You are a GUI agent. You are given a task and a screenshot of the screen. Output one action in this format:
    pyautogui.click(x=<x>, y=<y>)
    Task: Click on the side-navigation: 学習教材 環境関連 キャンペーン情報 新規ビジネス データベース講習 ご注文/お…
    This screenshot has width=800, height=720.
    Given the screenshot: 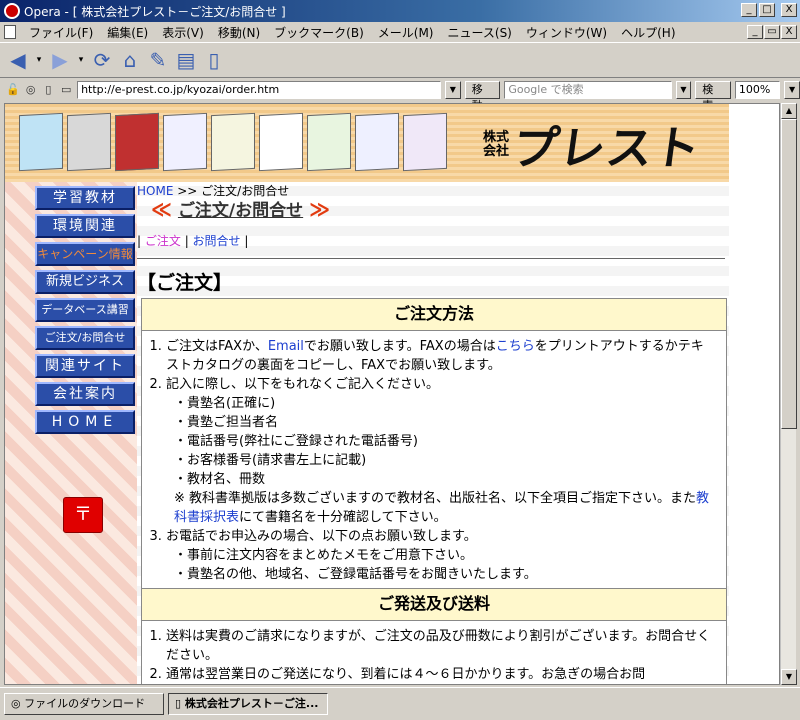 What is the action you would take?
    pyautogui.click(x=85, y=310)
    